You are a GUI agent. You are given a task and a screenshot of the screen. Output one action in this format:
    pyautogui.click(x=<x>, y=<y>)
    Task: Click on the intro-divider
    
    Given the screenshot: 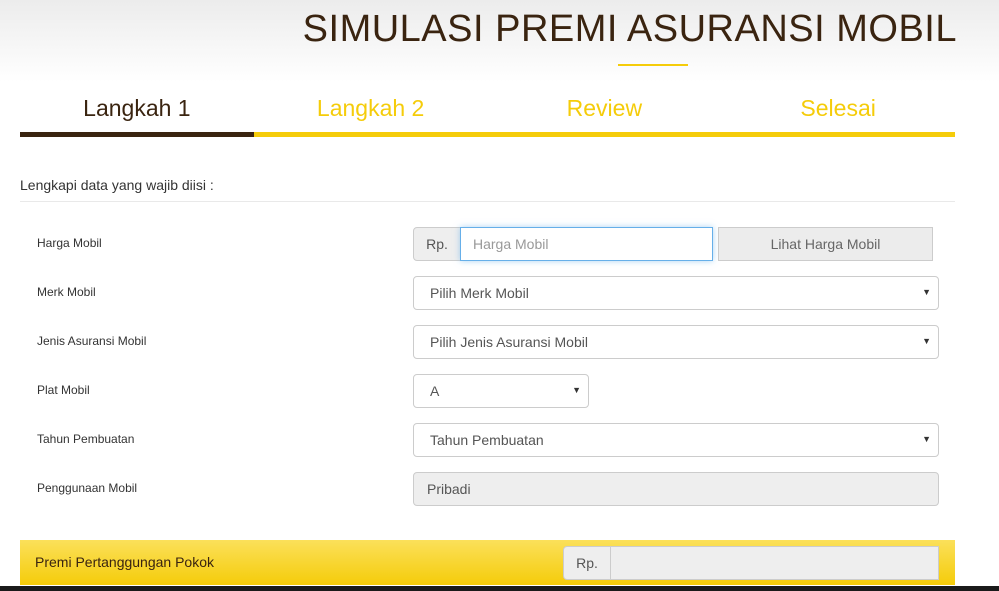 What is the action you would take?
    pyautogui.click(x=487, y=201)
    